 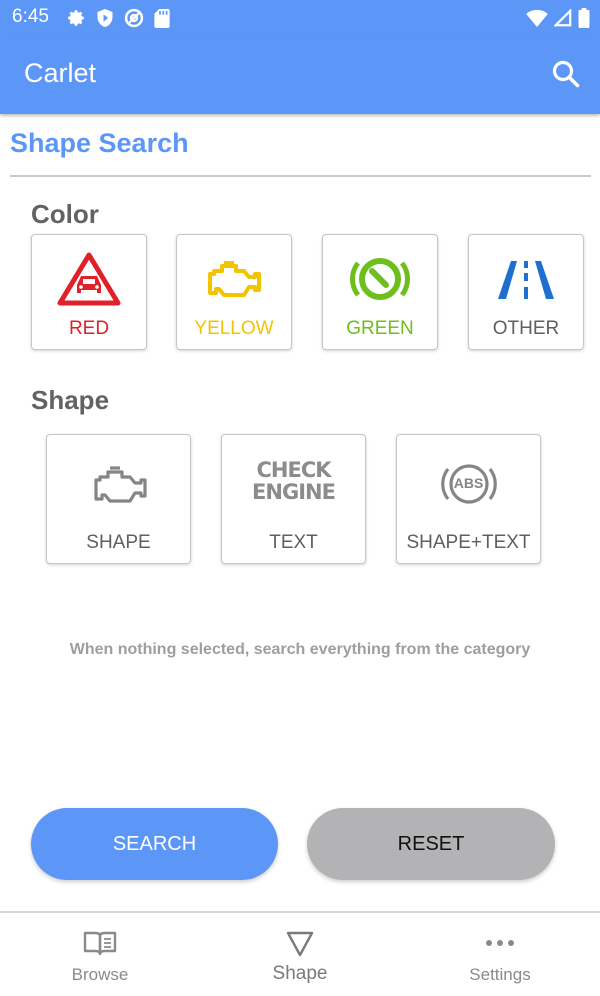 What do you see at coordinates (526, 328) in the screenshot?
I see `color-option-label: OTHER` at bounding box center [526, 328].